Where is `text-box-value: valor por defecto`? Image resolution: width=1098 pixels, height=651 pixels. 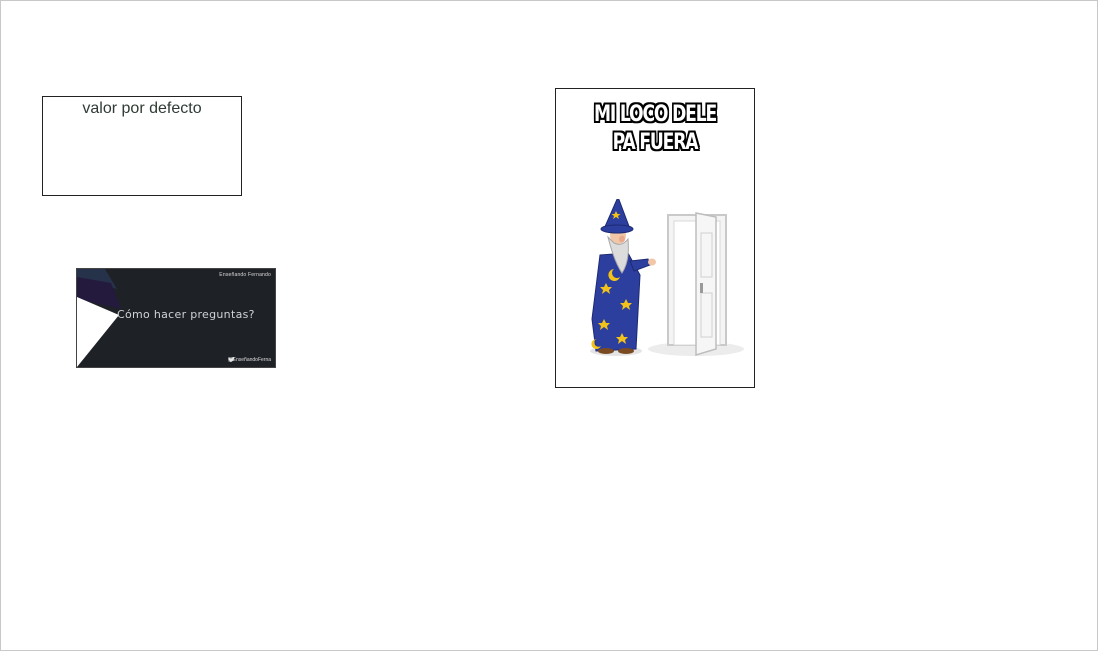
text-box-value: valor por defecto is located at coordinates (142, 108).